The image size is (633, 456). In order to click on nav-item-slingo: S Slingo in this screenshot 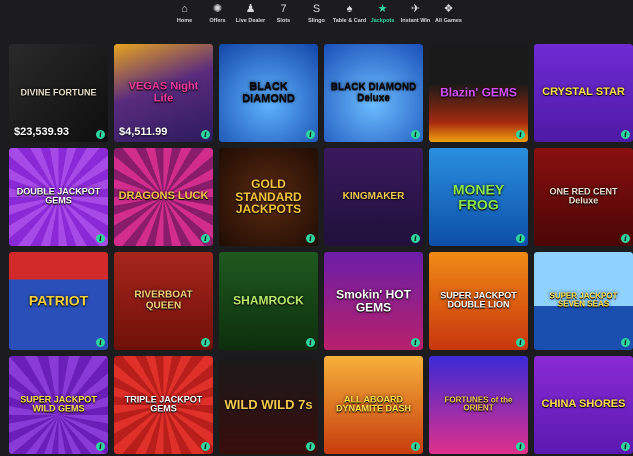, I will do `click(316, 15)`.